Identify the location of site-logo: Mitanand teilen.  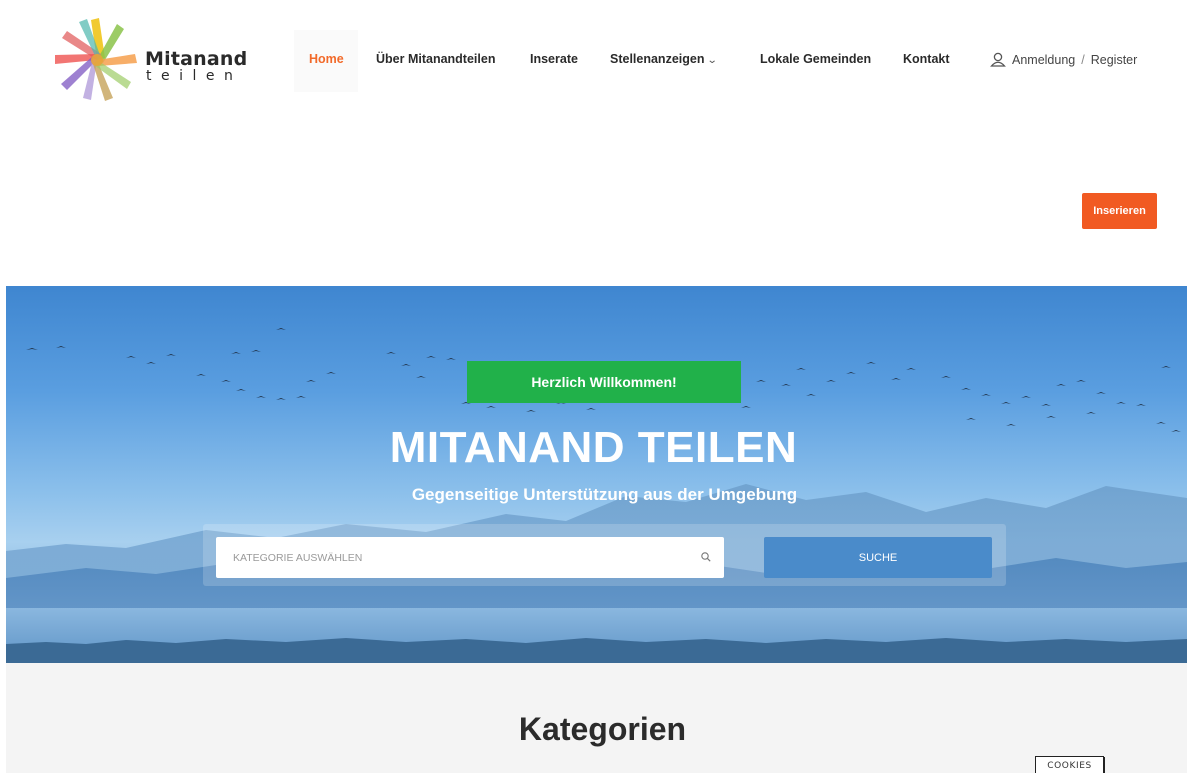
(152, 58).